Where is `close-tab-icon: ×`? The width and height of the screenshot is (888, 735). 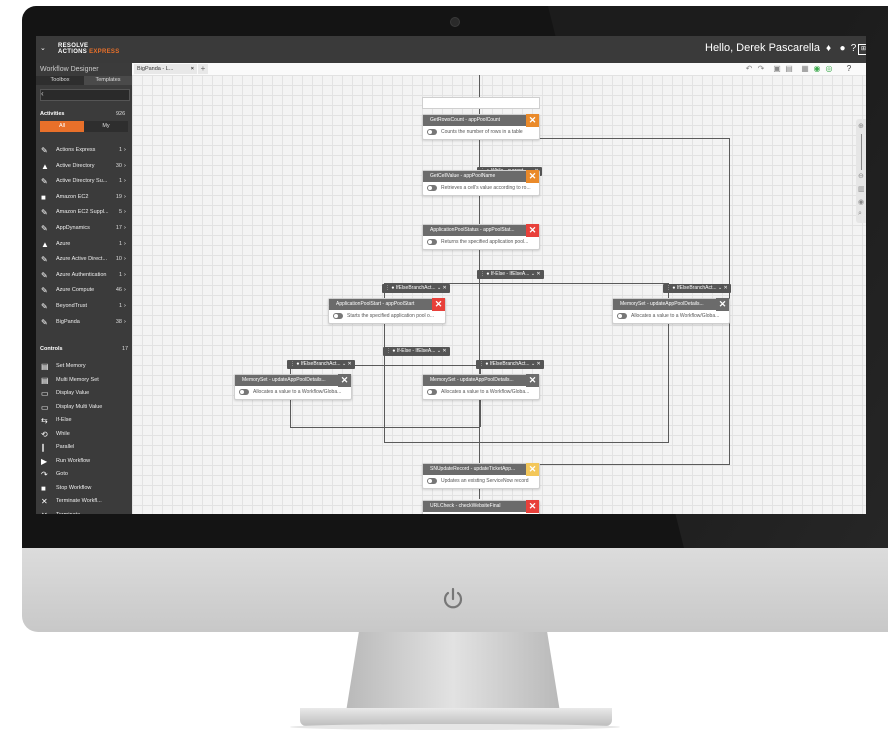 close-tab-icon: × is located at coordinates (192, 69).